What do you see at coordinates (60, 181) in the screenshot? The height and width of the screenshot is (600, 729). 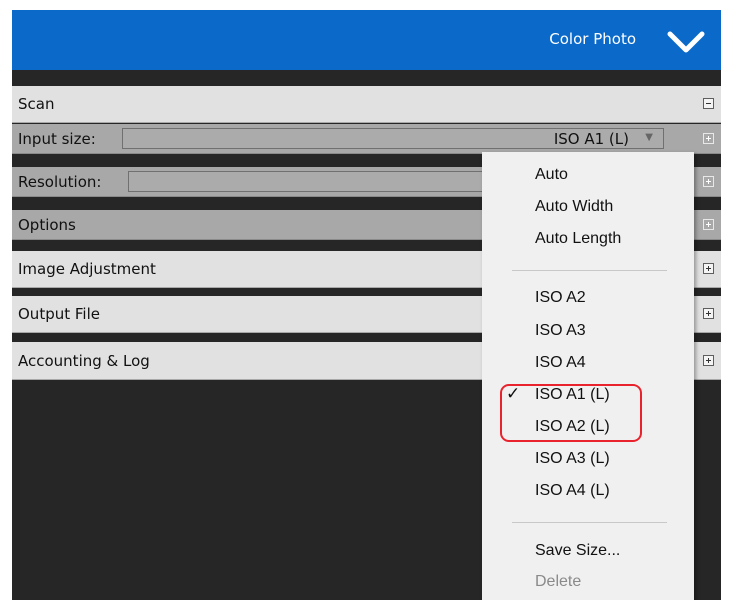 I see `resolution-label: Resolution:` at bounding box center [60, 181].